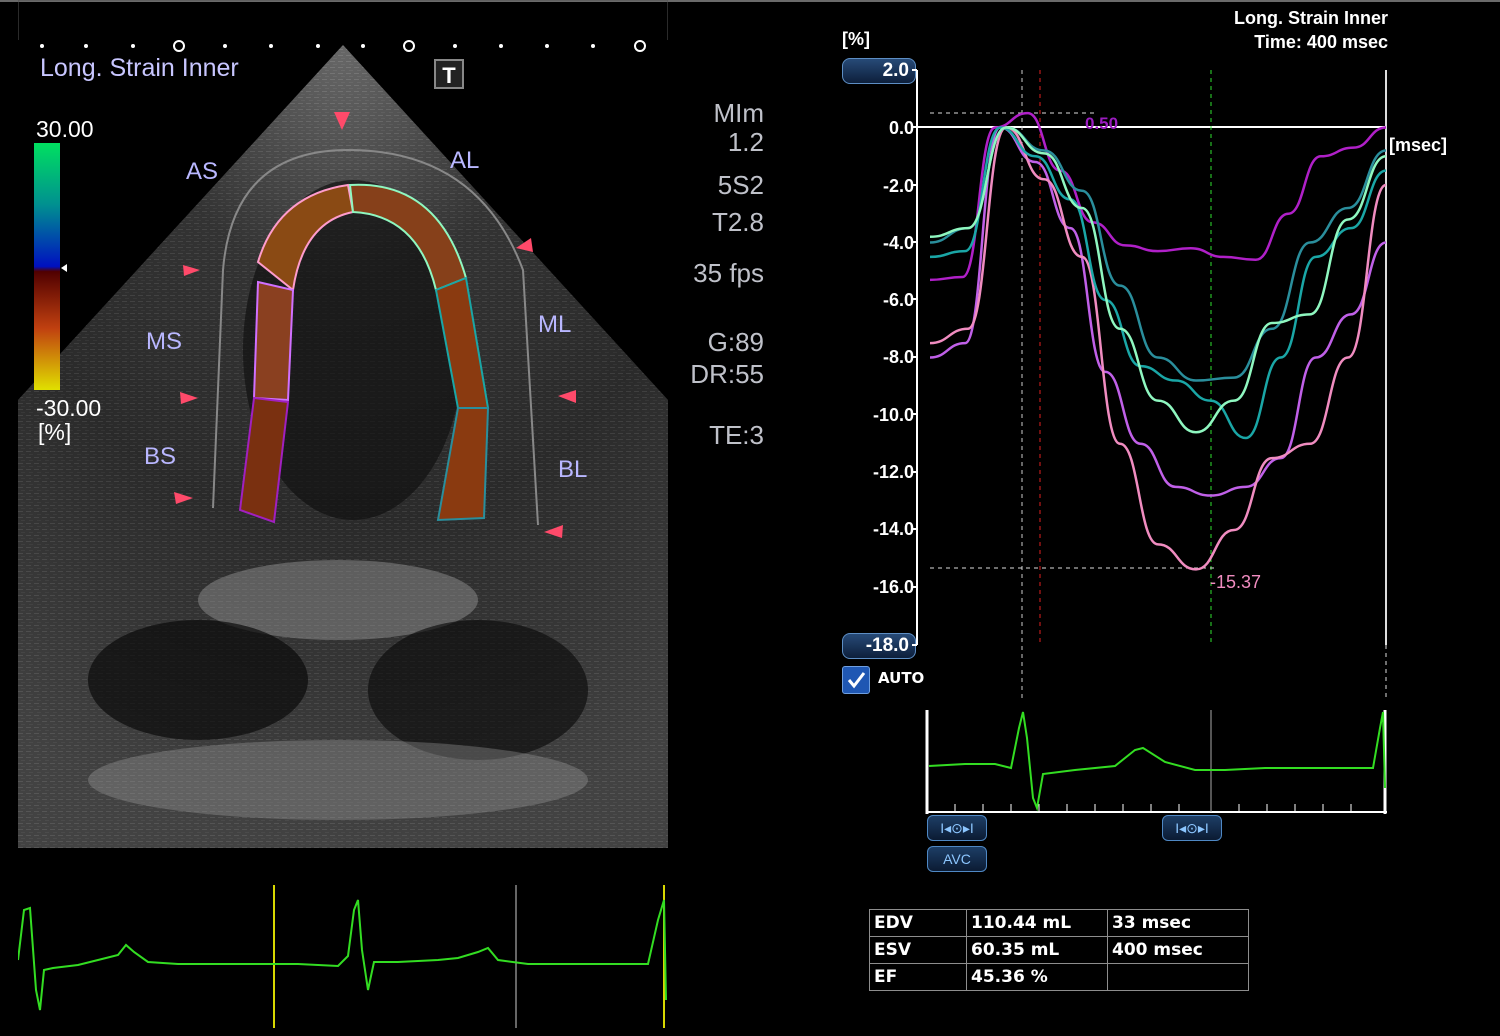 This screenshot has width=1500, height=1036. Describe the element at coordinates (1037, 923) in the screenshot. I see `stat-value-edv: 110.44 mL` at that location.